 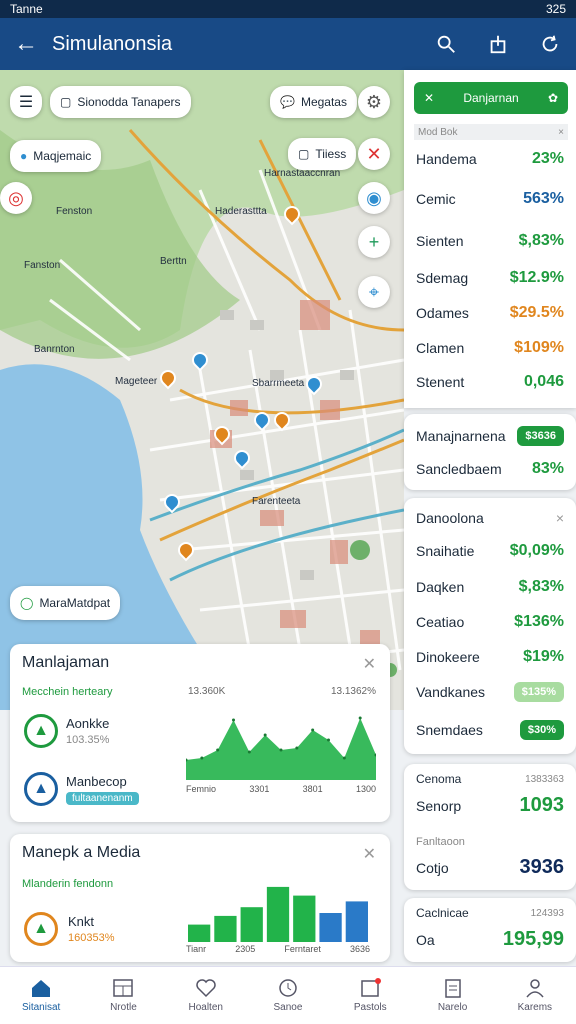 I want to click on share-icon, so click(x=498, y=44).